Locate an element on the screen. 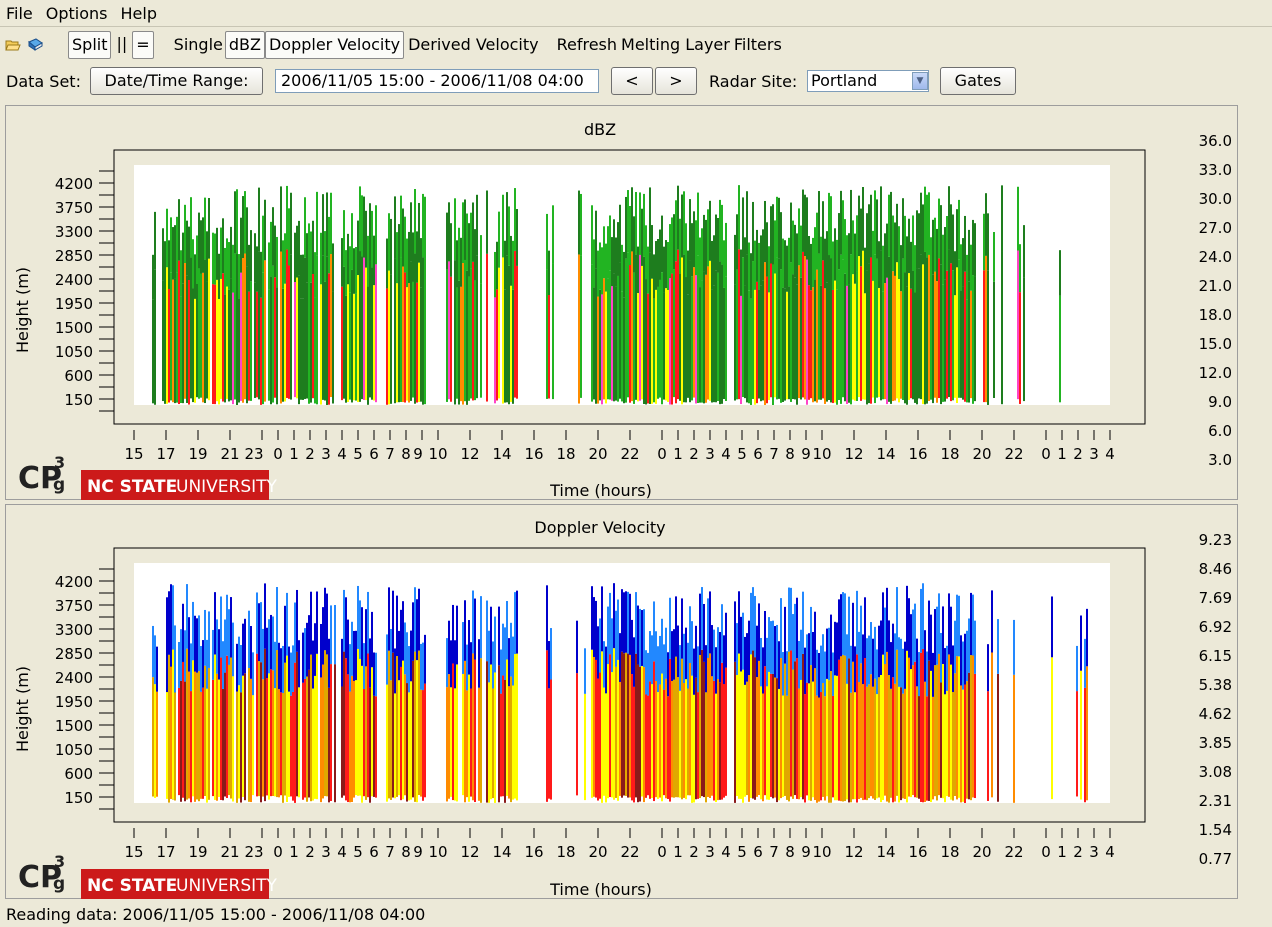 Image resolution: width=1272 pixels, height=927 pixels. panel-title: Doppler Velocity is located at coordinates (599, 527).